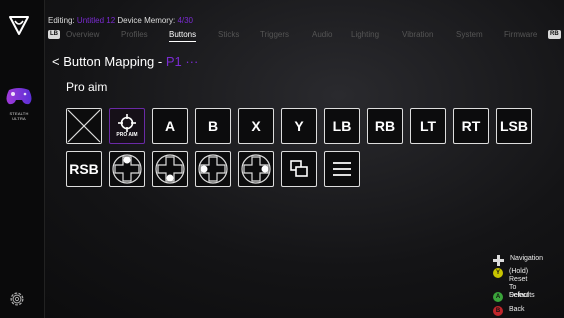 The width and height of the screenshot is (564, 318). I want to click on tab-lighting: Lighting, so click(365, 34).